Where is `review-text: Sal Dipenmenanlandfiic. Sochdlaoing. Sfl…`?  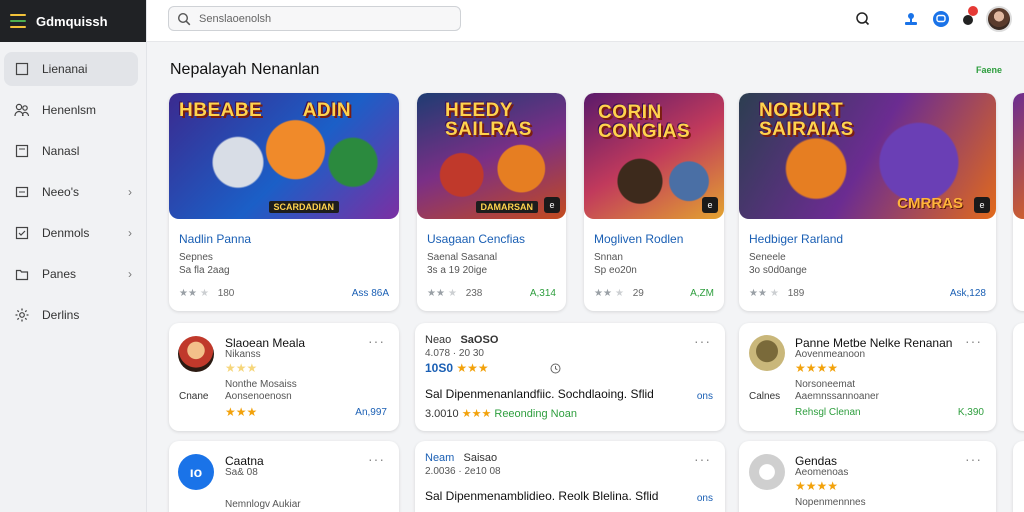 review-text: Sal Dipenmenanlandfiic. Sochdlaoing. Sfl… is located at coordinates (539, 394).